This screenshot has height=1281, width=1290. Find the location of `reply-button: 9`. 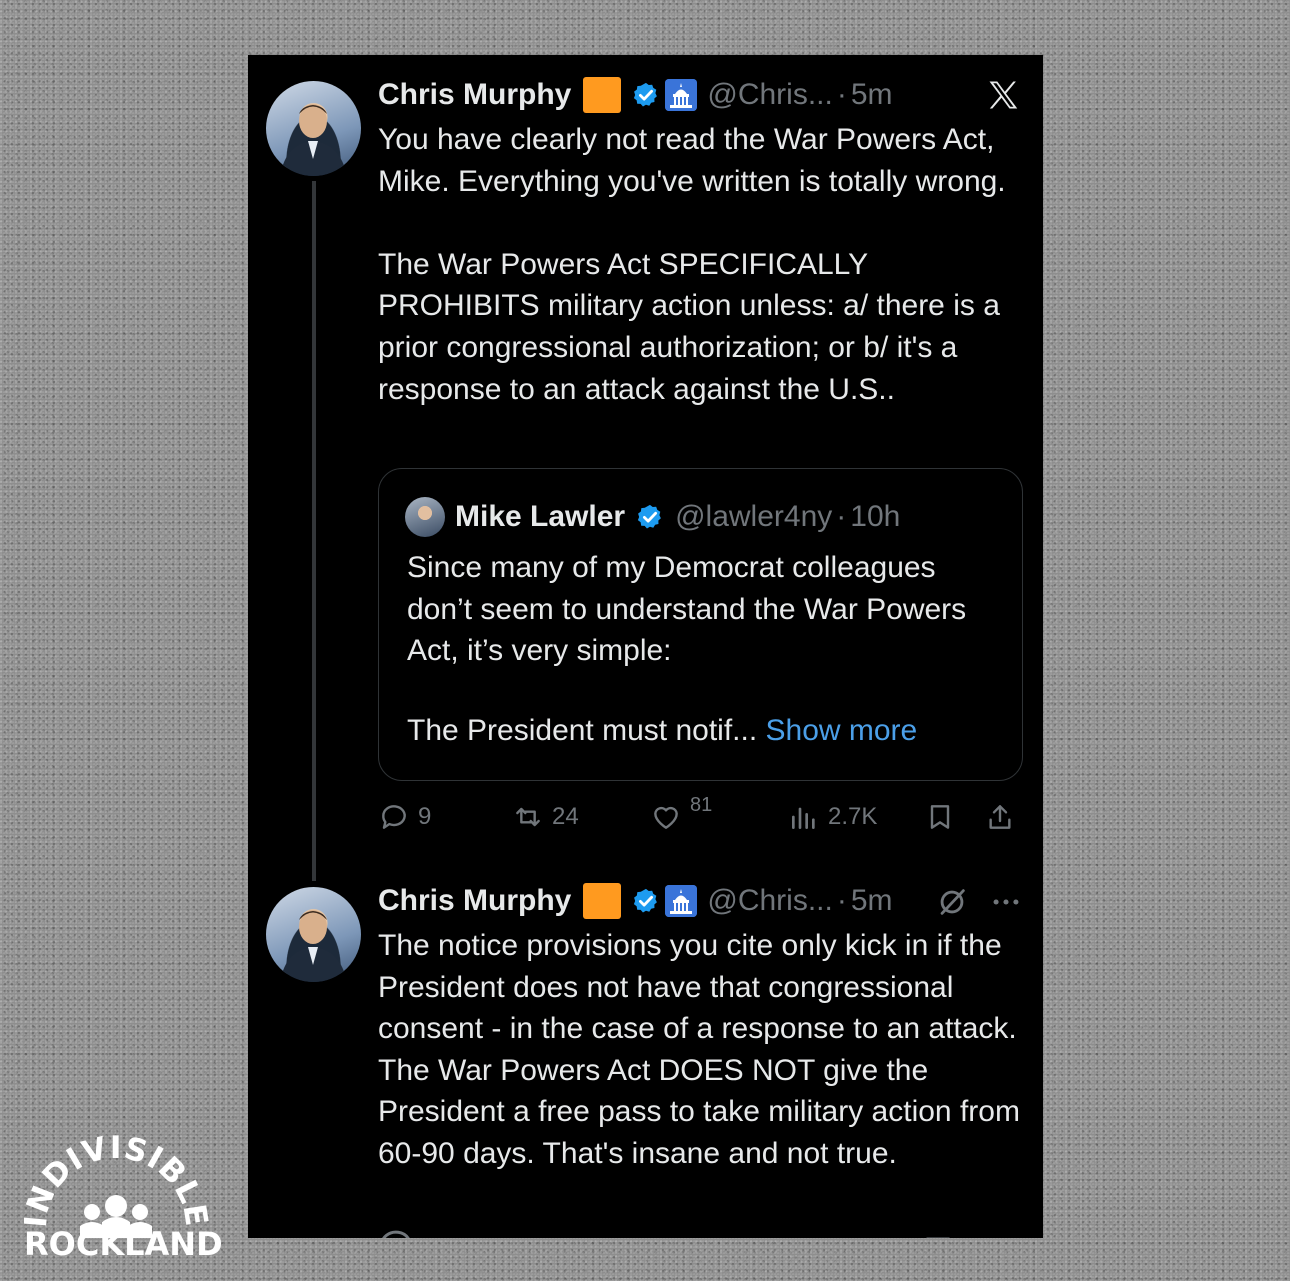

reply-button: 9 is located at coordinates (404, 817).